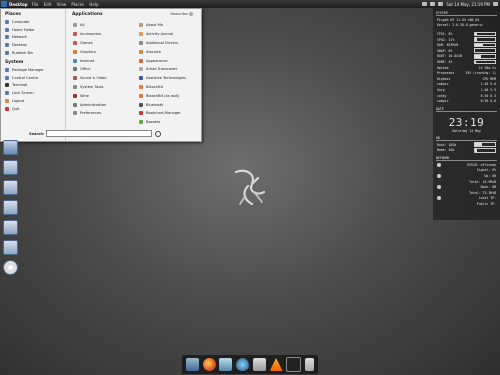 The image size is (500, 375). I want to click on volume-icon, so click(433, 4).